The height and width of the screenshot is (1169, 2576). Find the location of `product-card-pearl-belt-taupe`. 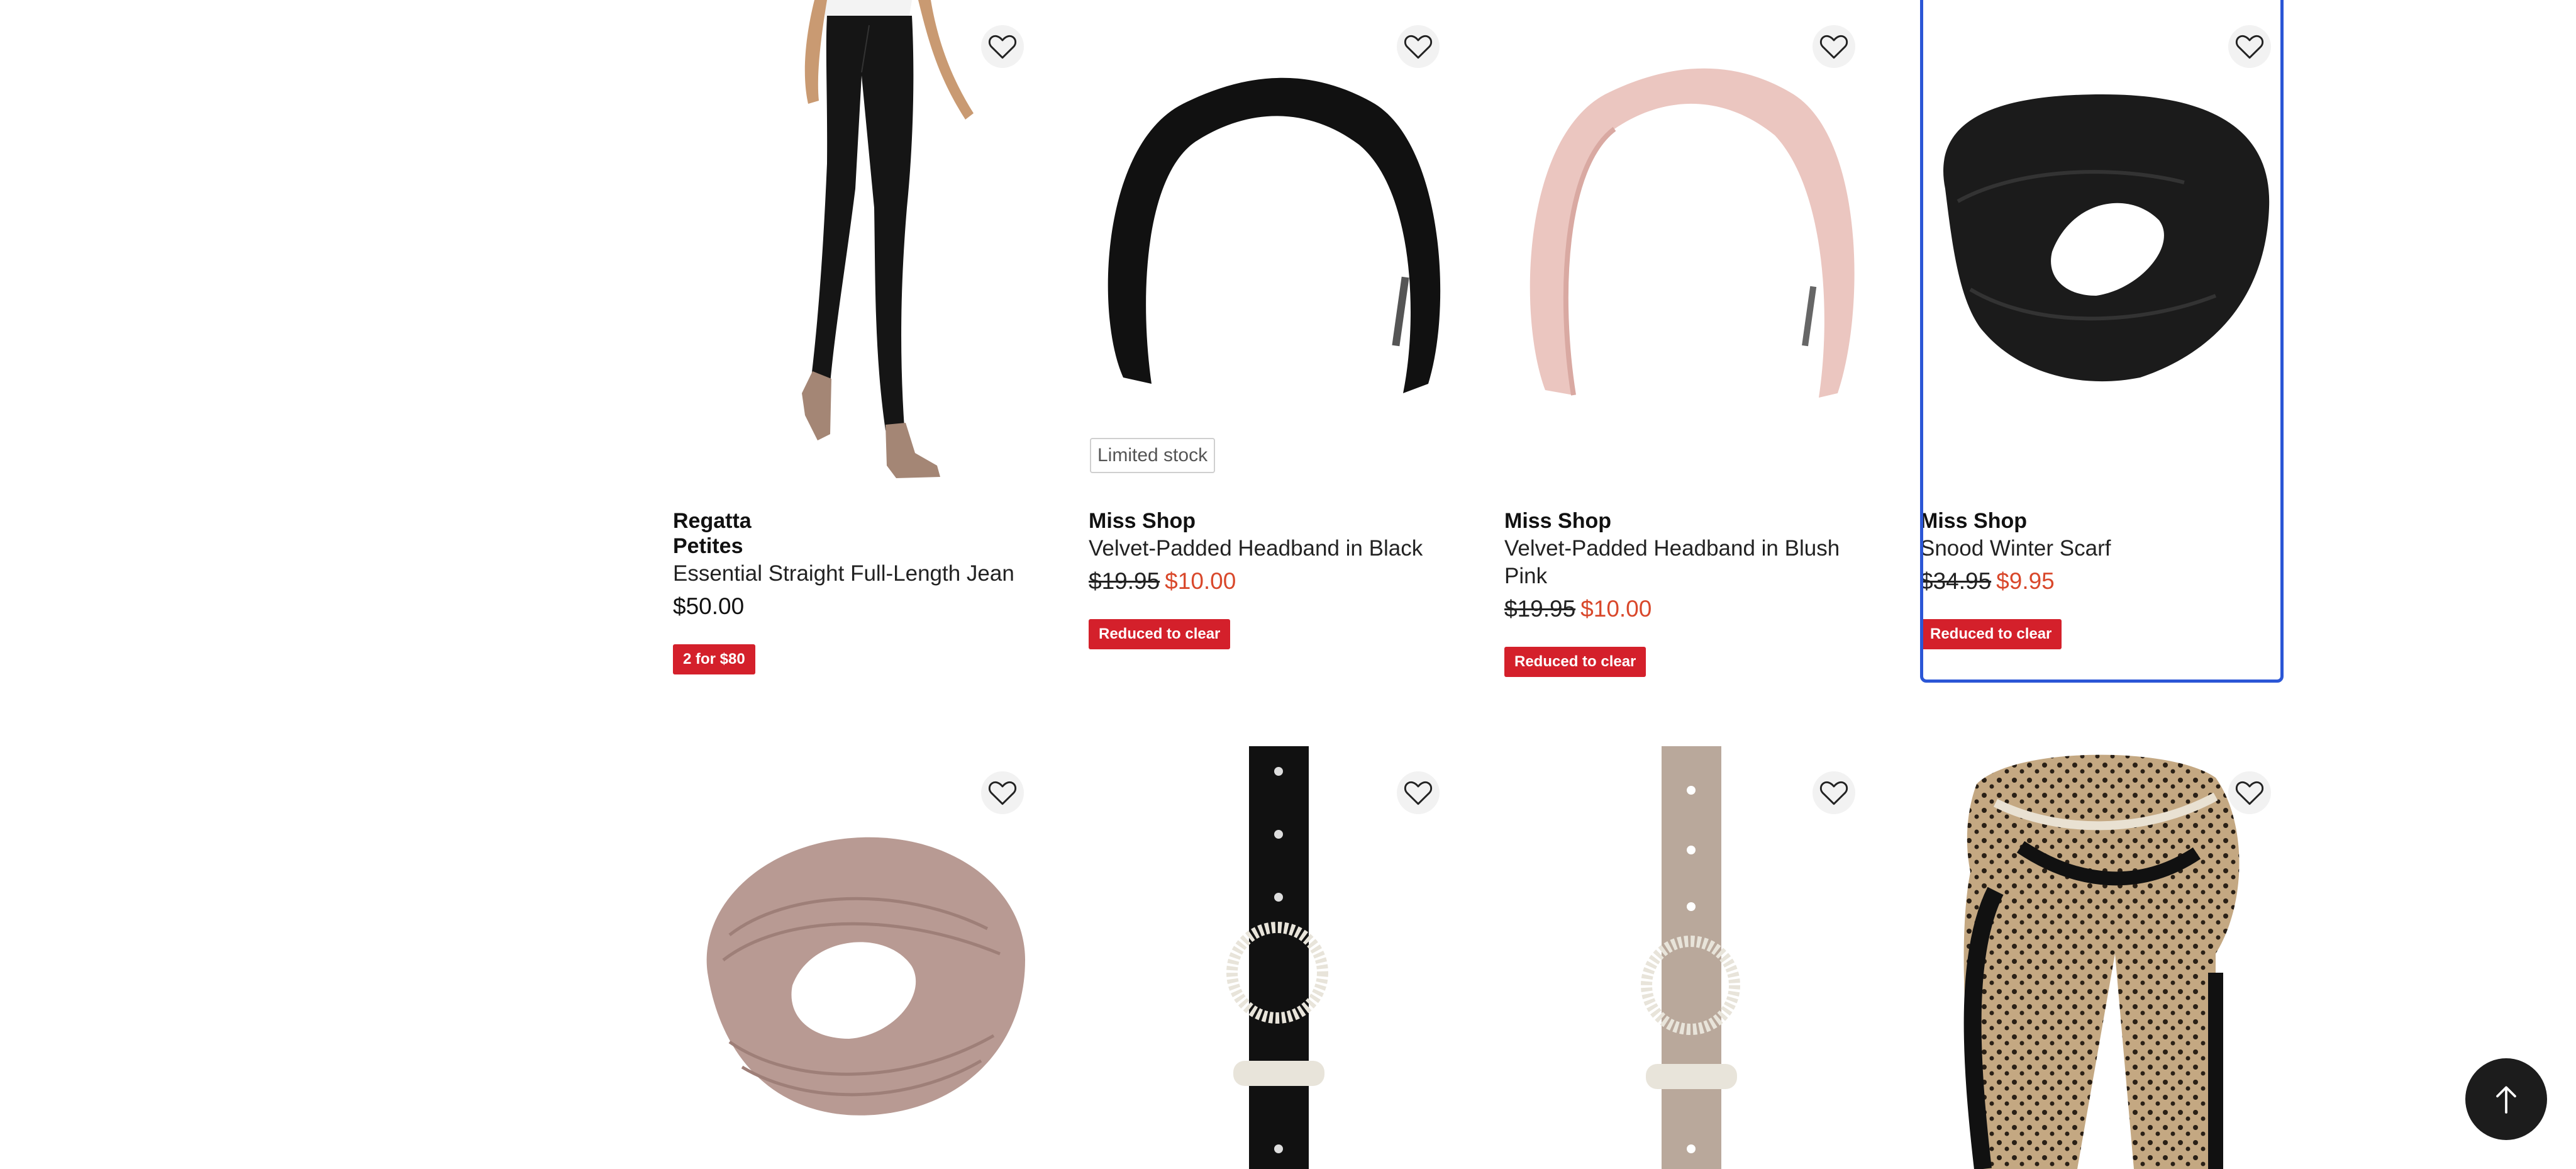

product-card-pearl-belt-taupe is located at coordinates (1689, 958).